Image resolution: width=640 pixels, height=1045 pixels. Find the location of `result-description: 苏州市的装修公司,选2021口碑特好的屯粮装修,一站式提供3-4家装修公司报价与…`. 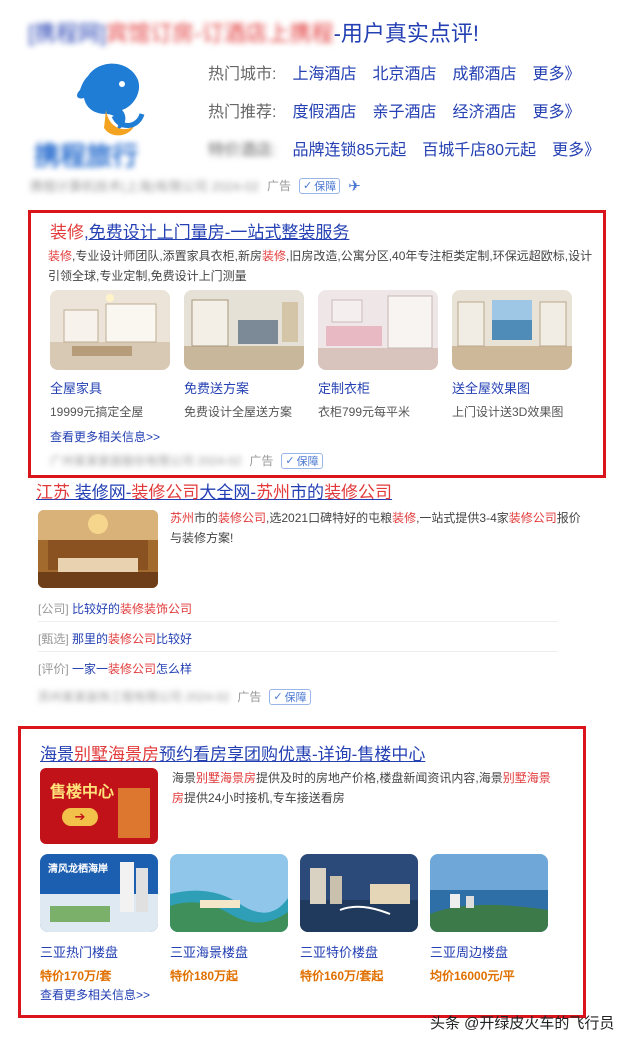

result-description: 苏州市的装修公司,选2021口碑特好的屯粮装修,一站式提供3-4家装修公司报价与… is located at coordinates (380, 528).